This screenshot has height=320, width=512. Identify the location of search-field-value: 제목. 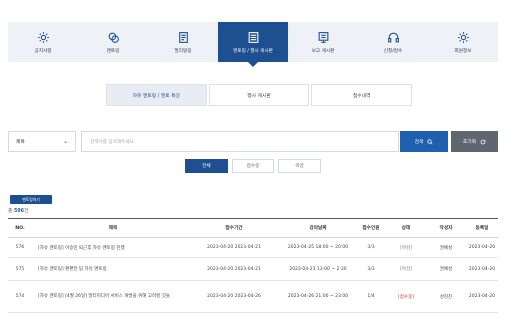
(20, 142).